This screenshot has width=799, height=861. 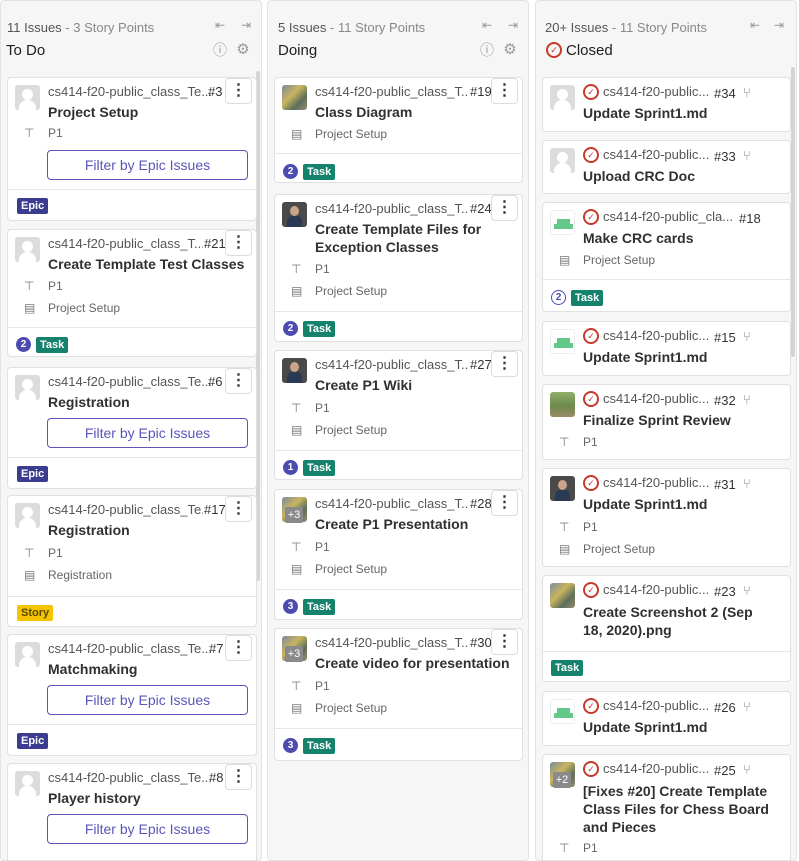 I want to click on epic-row: ▤ Registration, so click(x=68, y=575).